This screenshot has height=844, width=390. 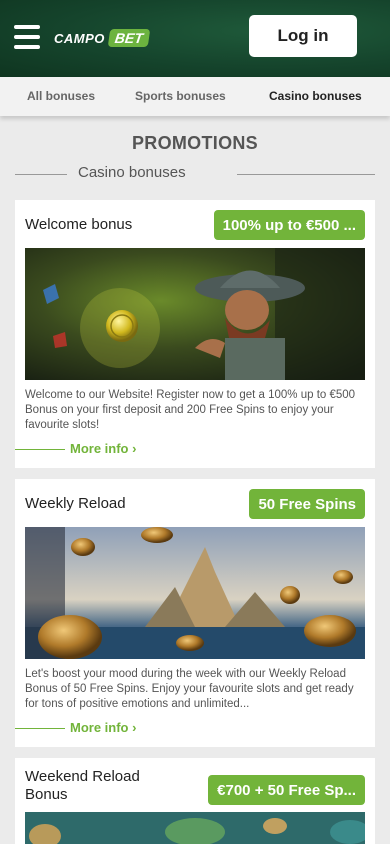 What do you see at coordinates (79, 38) in the screenshot?
I see `logo-campo-text: CAMPO` at bounding box center [79, 38].